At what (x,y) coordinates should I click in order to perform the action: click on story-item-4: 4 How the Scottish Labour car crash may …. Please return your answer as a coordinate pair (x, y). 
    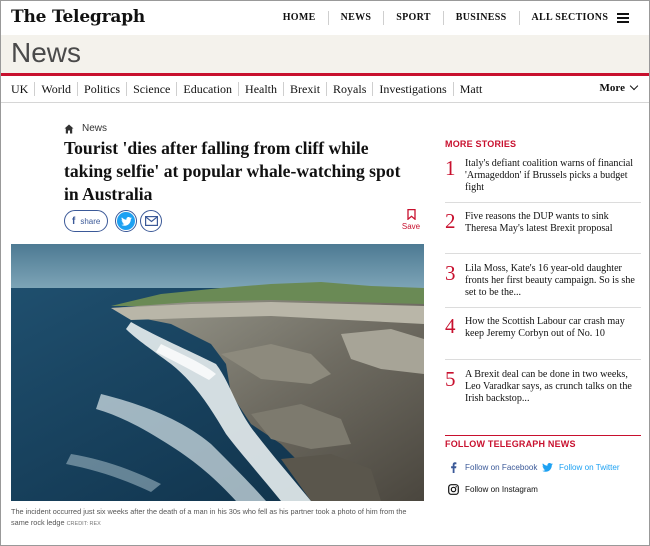
    Looking at the image, I should click on (543, 328).